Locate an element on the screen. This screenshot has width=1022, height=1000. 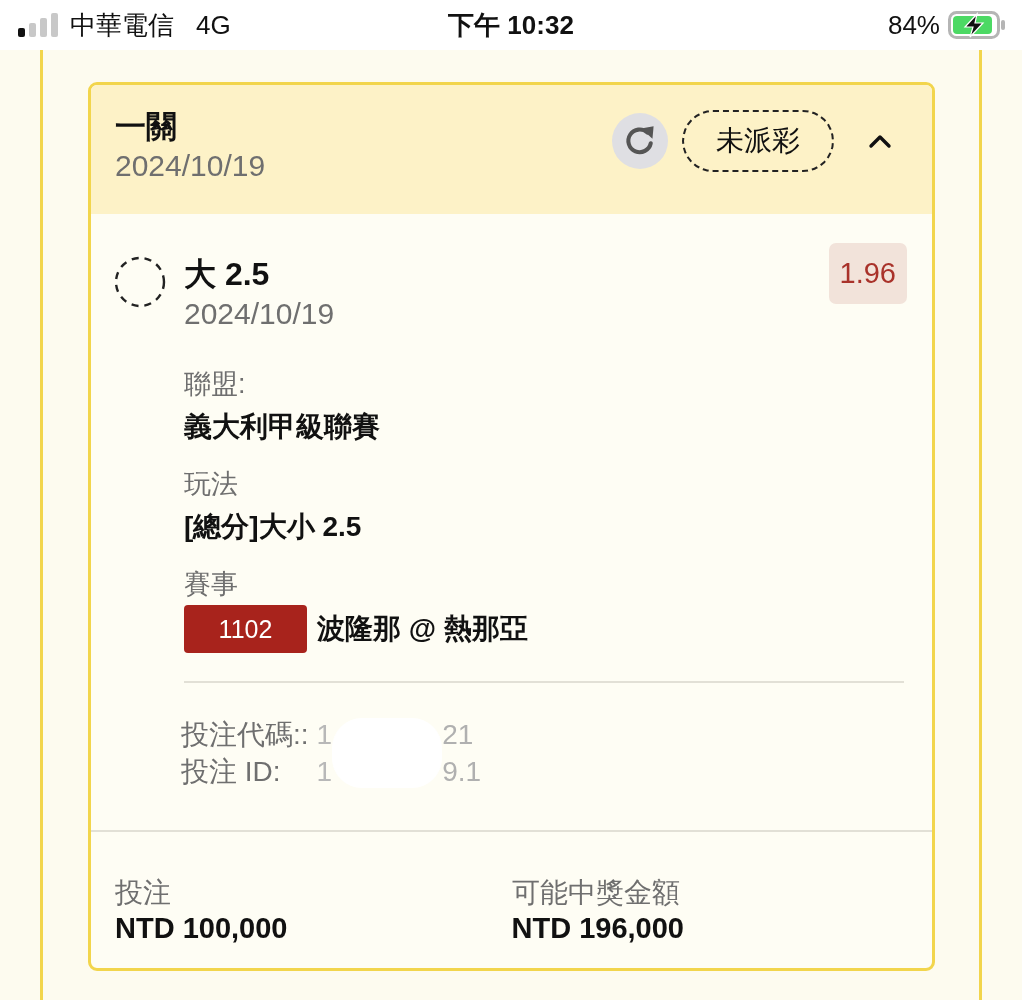
refresh-button is located at coordinates (640, 141).